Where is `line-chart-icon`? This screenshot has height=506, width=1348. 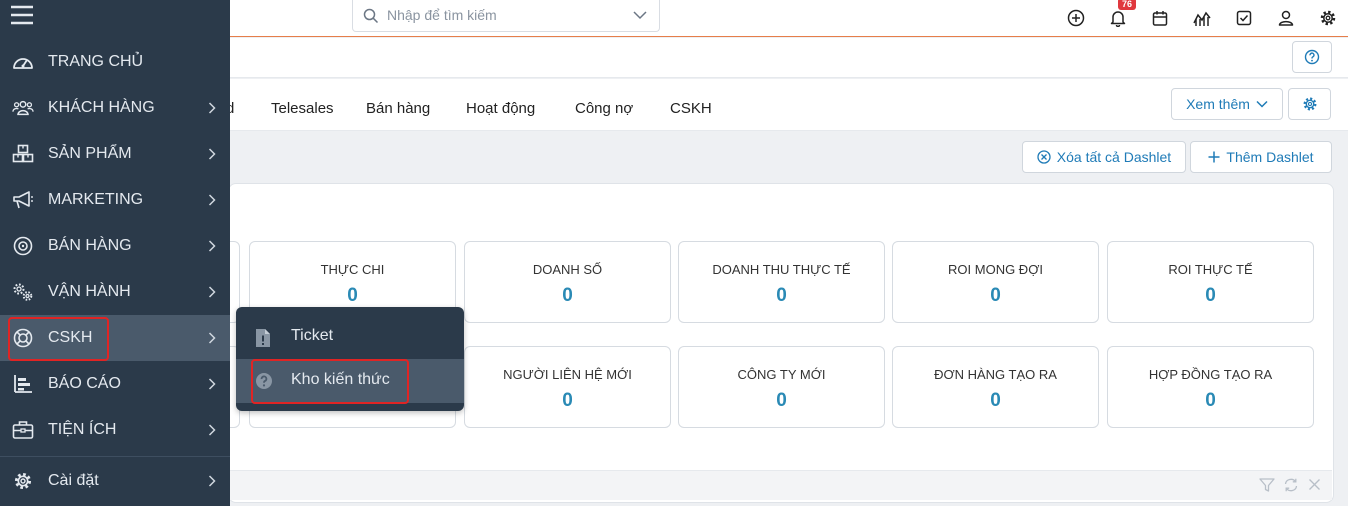
line-chart-icon is located at coordinates (1202, 18).